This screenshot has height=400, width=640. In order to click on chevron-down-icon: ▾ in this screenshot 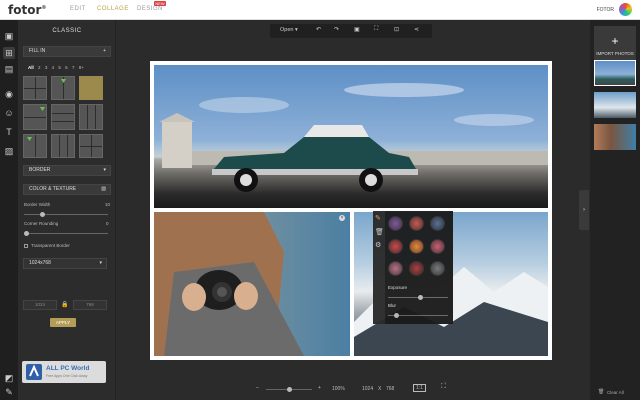, I will do `click(100, 263)`.